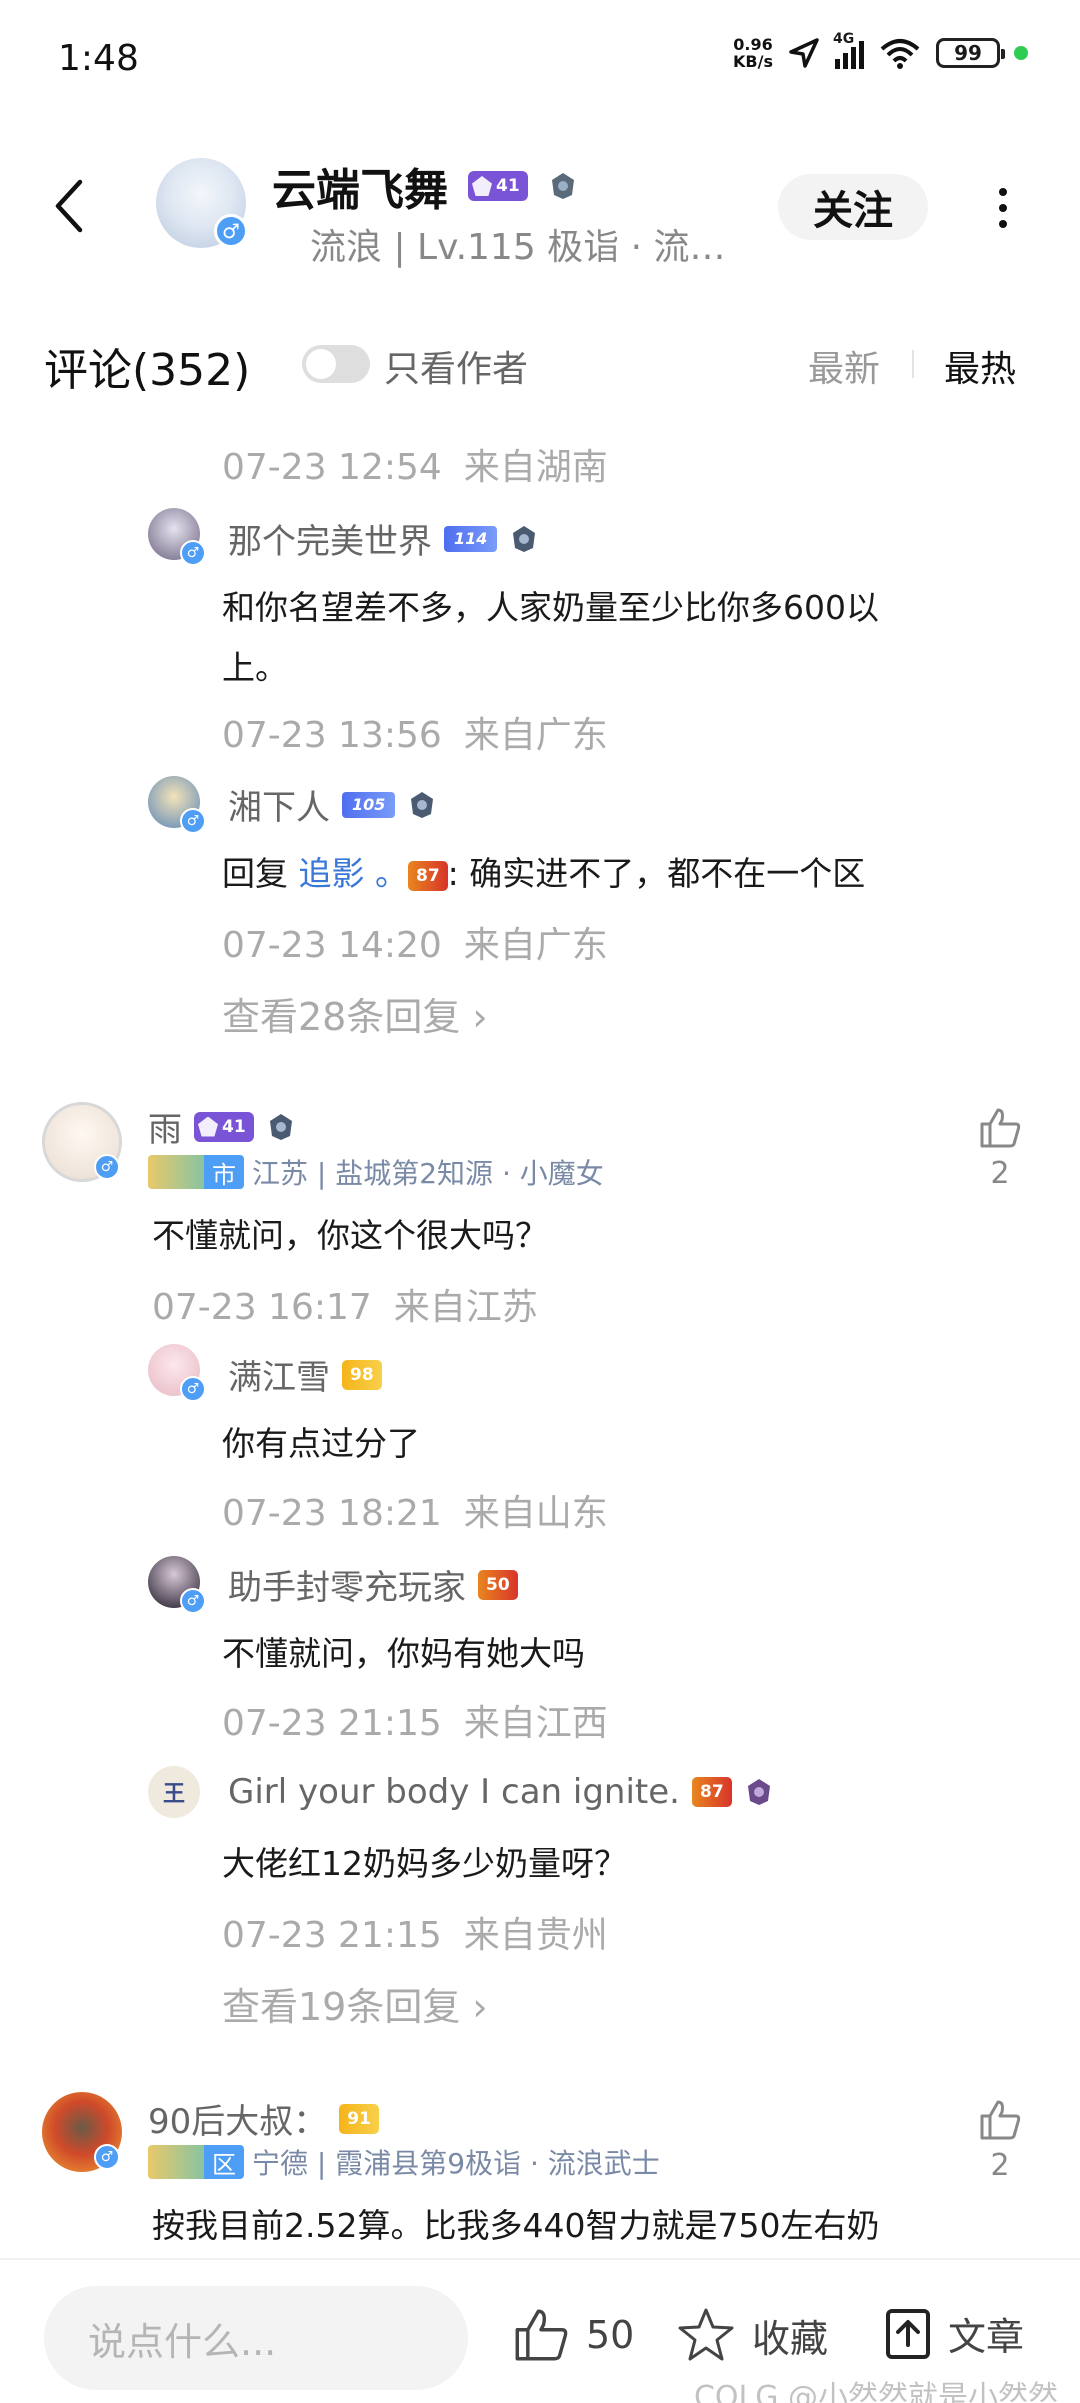 The width and height of the screenshot is (1080, 2403). What do you see at coordinates (424, 1863) in the screenshot?
I see `reply-text: 大佬红12奶妈多少奶量呀？` at bounding box center [424, 1863].